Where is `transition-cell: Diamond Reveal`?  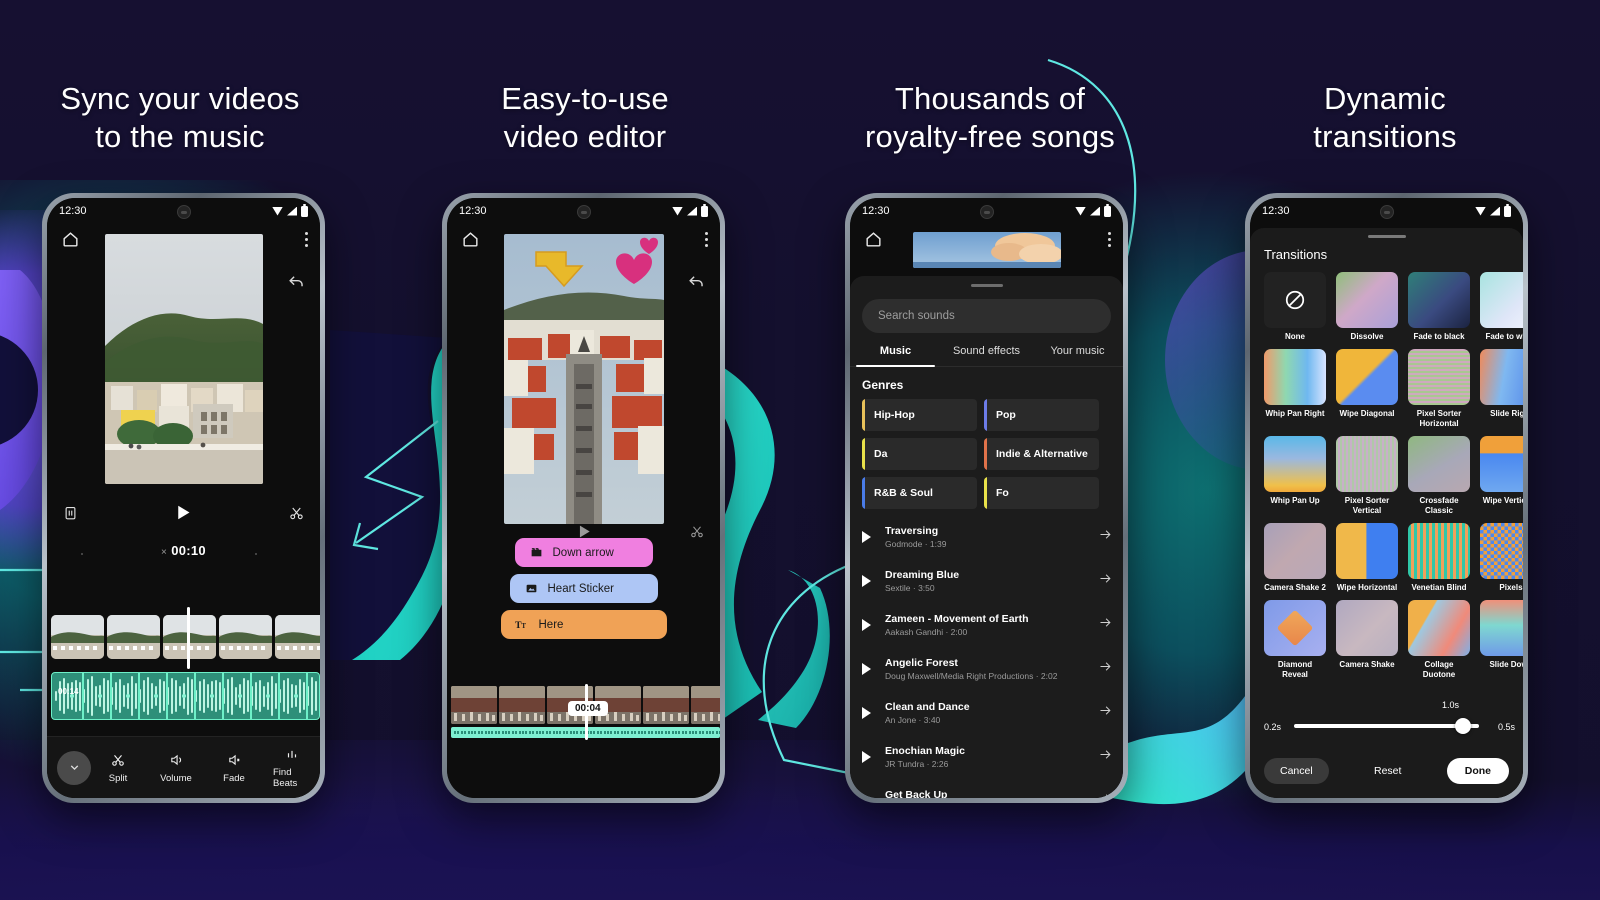
transition-cell: Diamond Reveal is located at coordinates (1295, 640).